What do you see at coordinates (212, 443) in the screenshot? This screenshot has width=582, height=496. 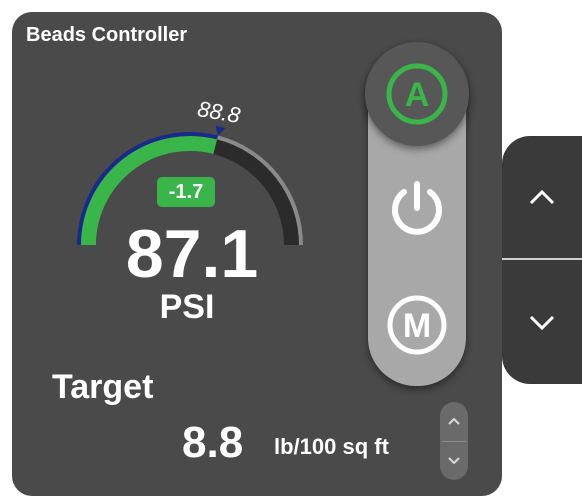 I see `target-value: 8.8` at bounding box center [212, 443].